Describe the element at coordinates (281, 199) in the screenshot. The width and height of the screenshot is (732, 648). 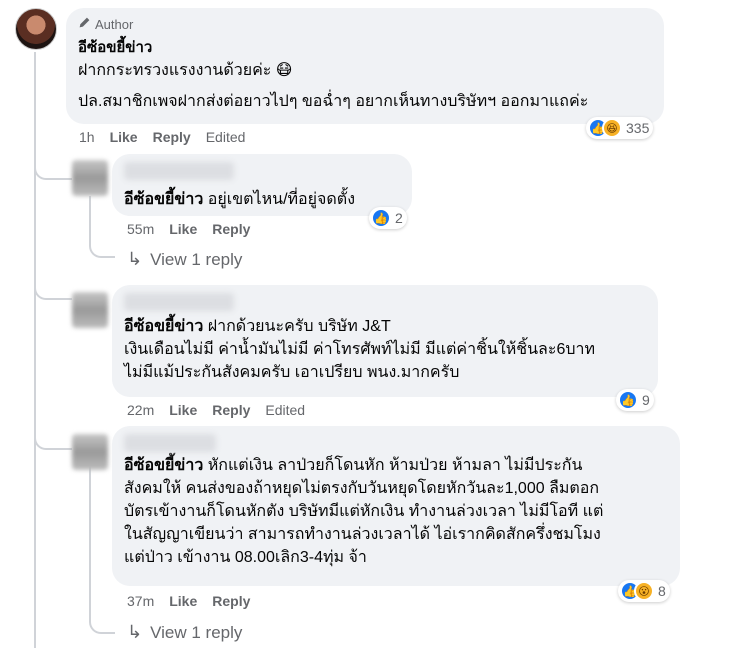
I see `comment-text-body: อยู่เขตไหน/ที่อยู่จดตั้ง` at that location.